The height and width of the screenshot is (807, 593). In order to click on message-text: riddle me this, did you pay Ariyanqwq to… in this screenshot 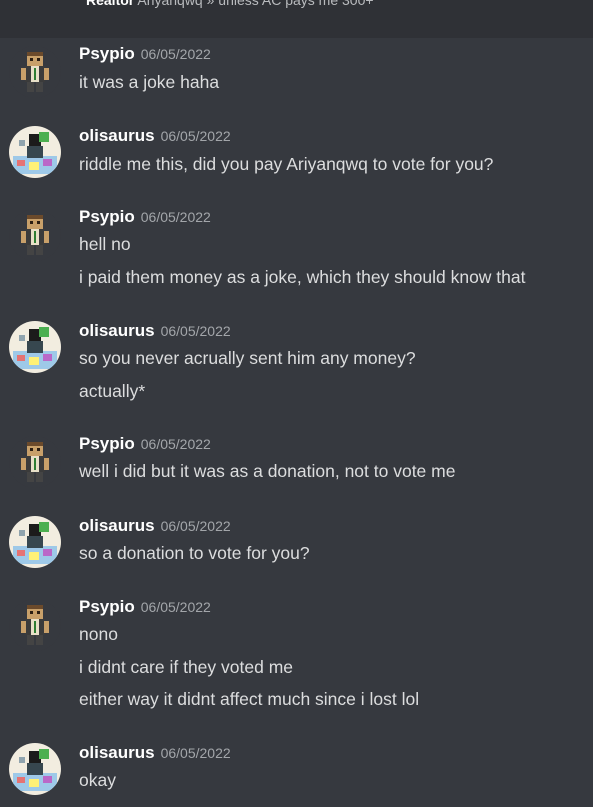, I will do `click(286, 164)`.